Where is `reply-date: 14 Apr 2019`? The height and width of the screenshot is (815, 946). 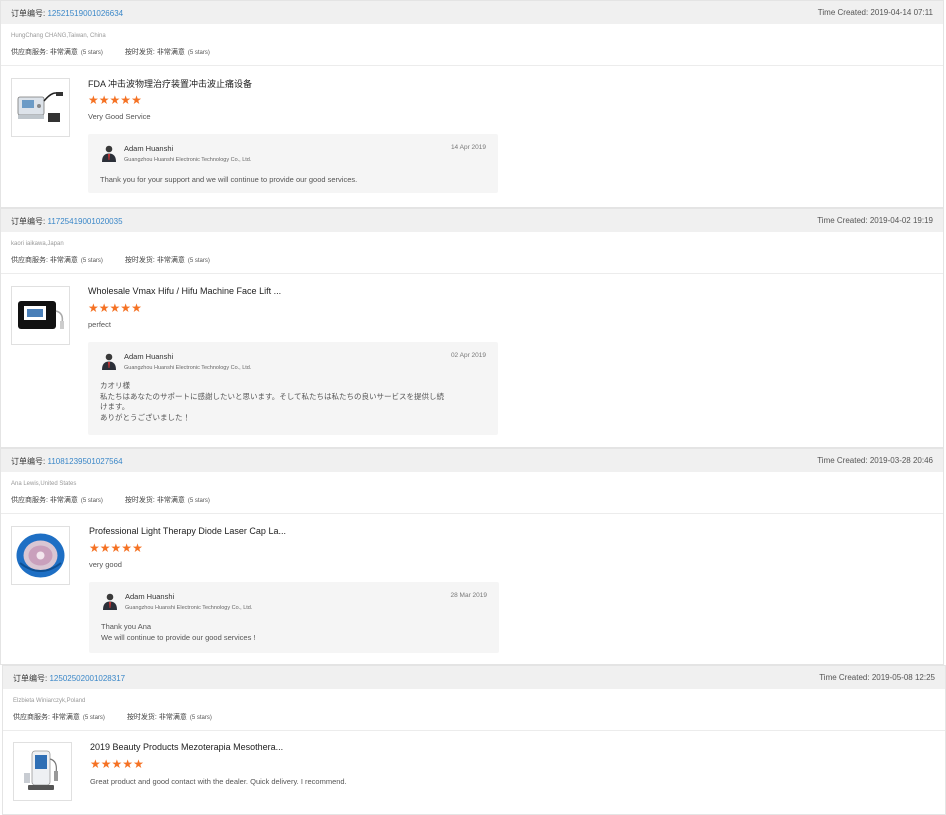
reply-date: 14 Apr 2019 is located at coordinates (468, 147).